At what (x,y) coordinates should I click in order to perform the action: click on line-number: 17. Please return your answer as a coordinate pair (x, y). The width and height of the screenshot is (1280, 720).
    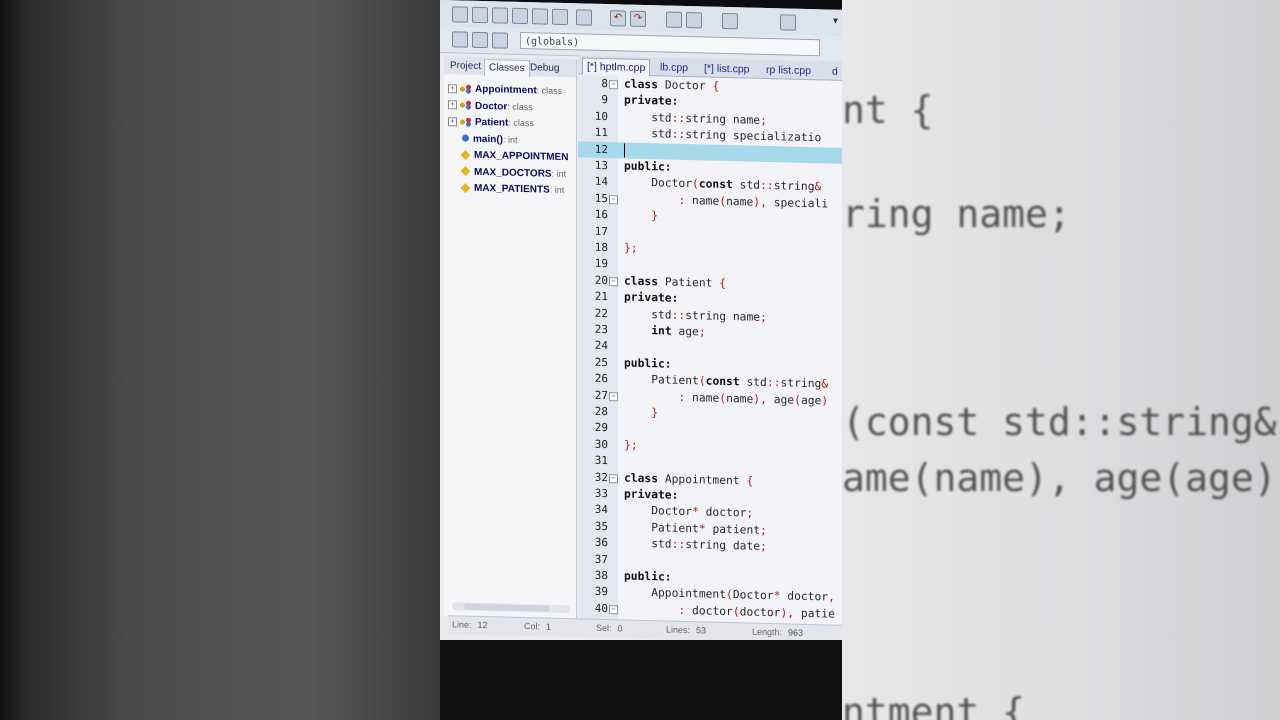
    Looking at the image, I should click on (601, 231).